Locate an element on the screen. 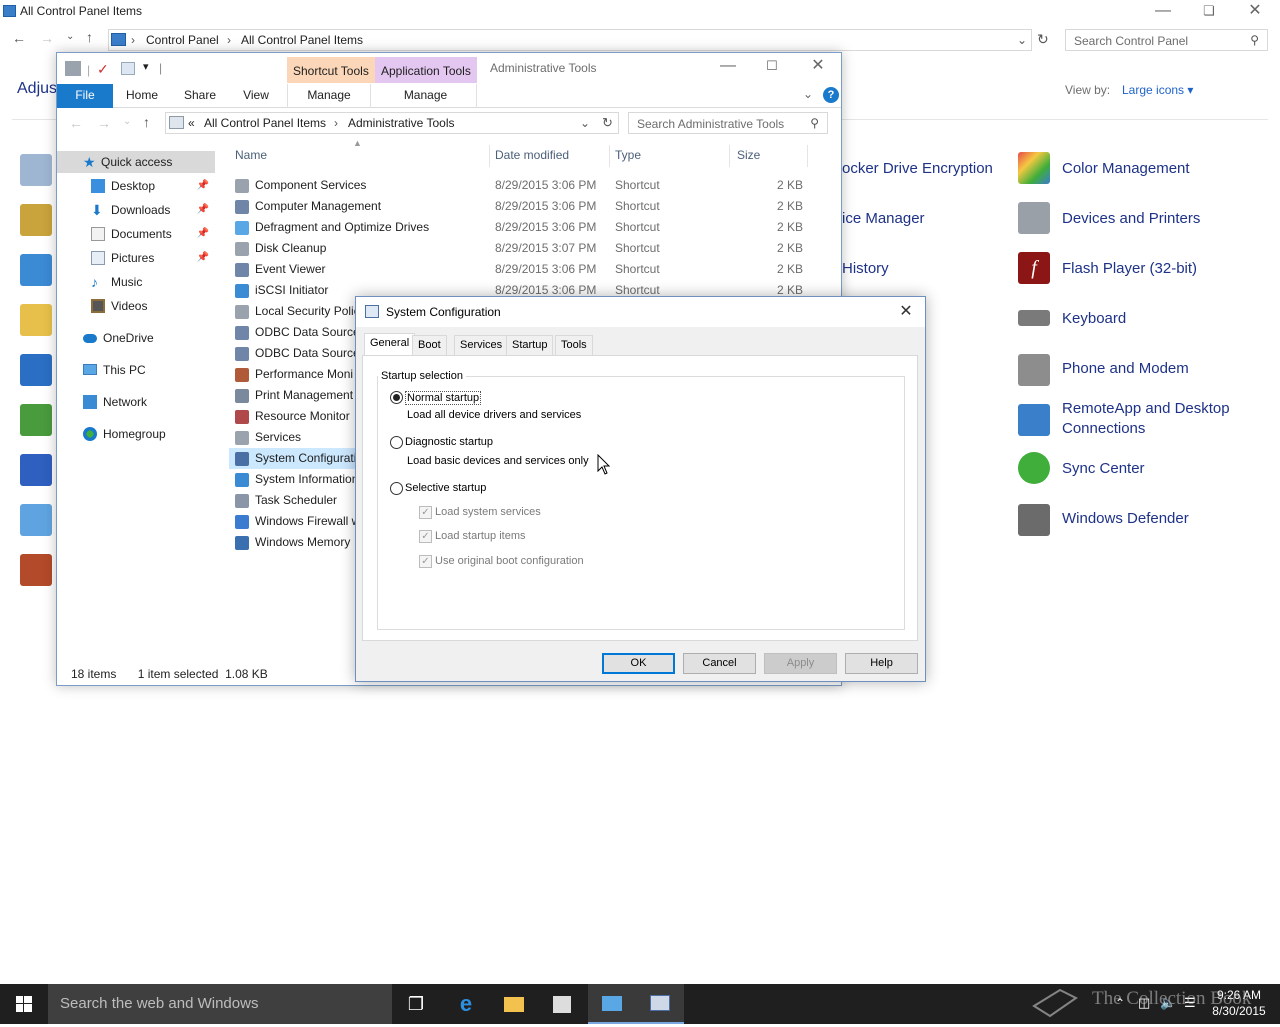 The image size is (1280, 1027). load-system-services-checkbox: ✓ is located at coordinates (425, 512).